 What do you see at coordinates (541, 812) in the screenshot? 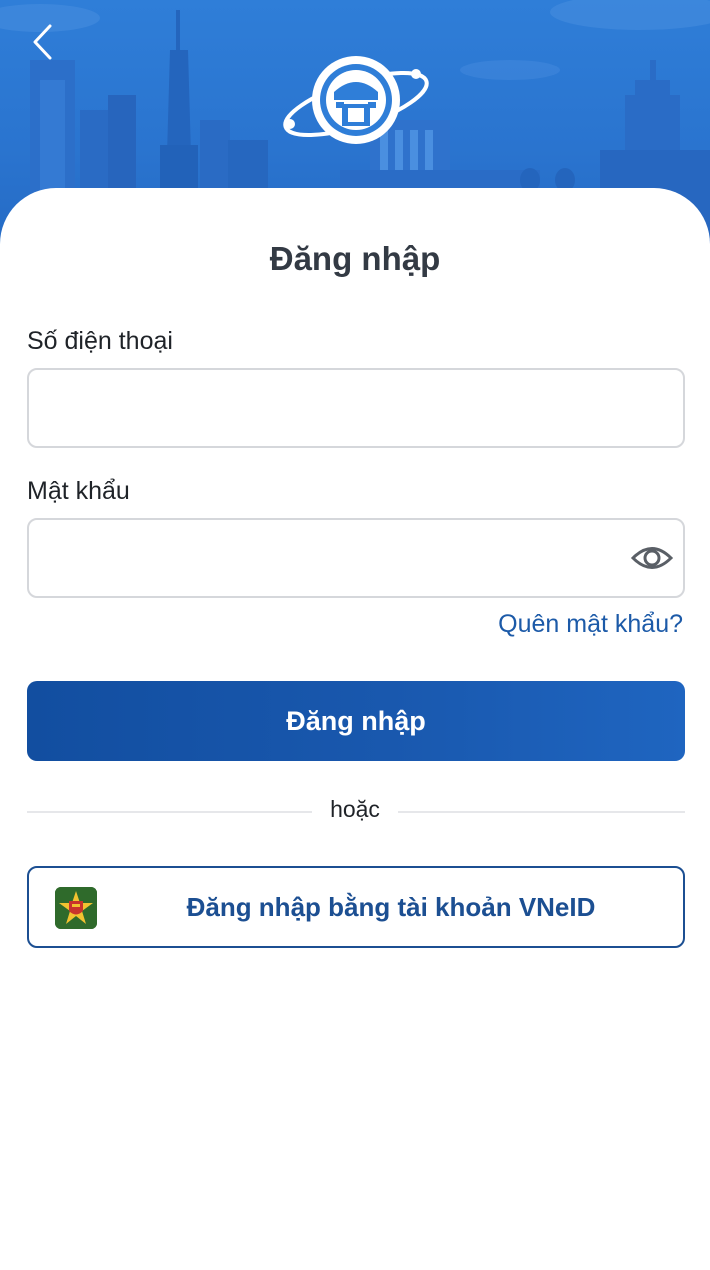
I see `divider-line-right` at bounding box center [541, 812].